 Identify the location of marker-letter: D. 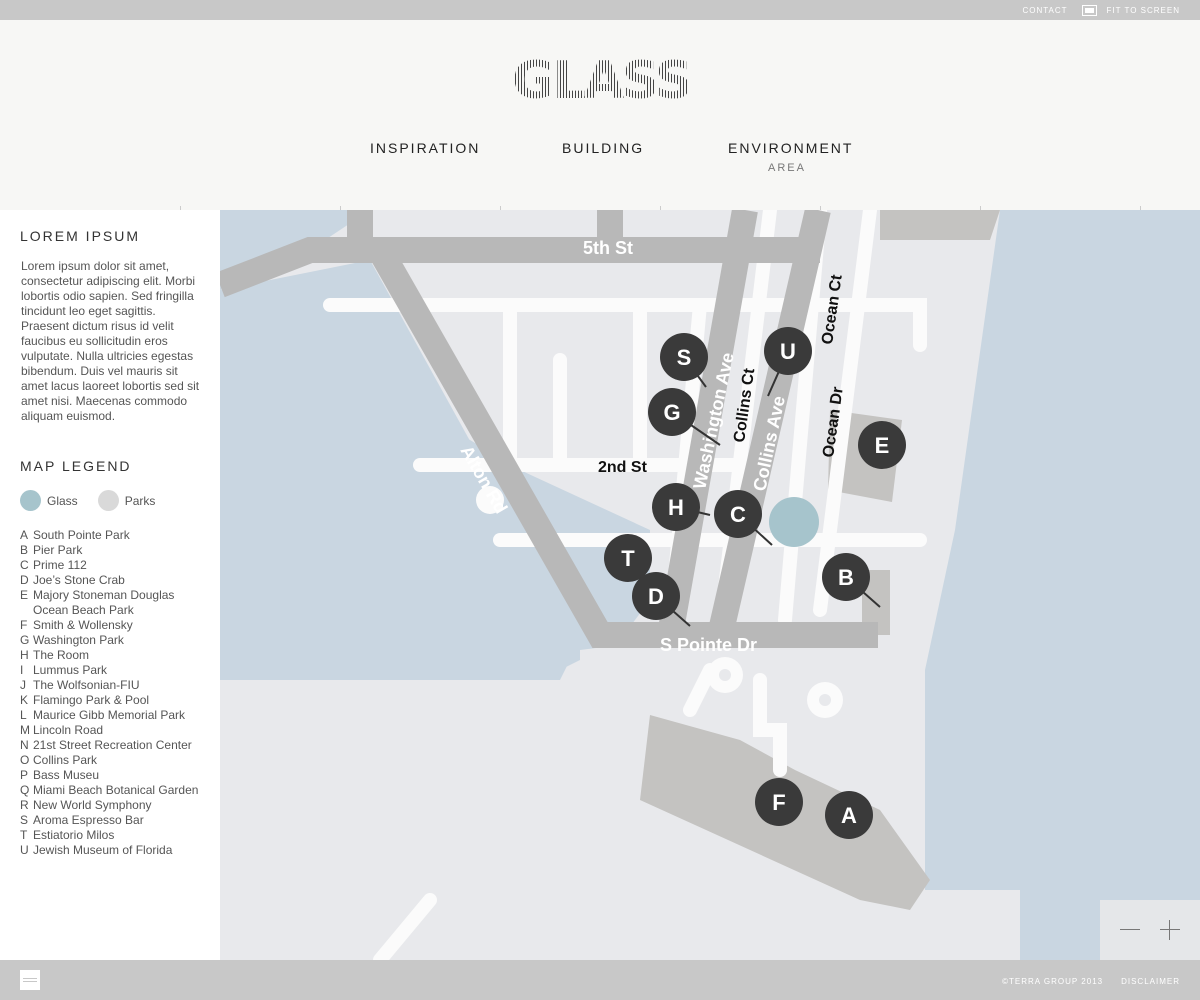
(656, 596).